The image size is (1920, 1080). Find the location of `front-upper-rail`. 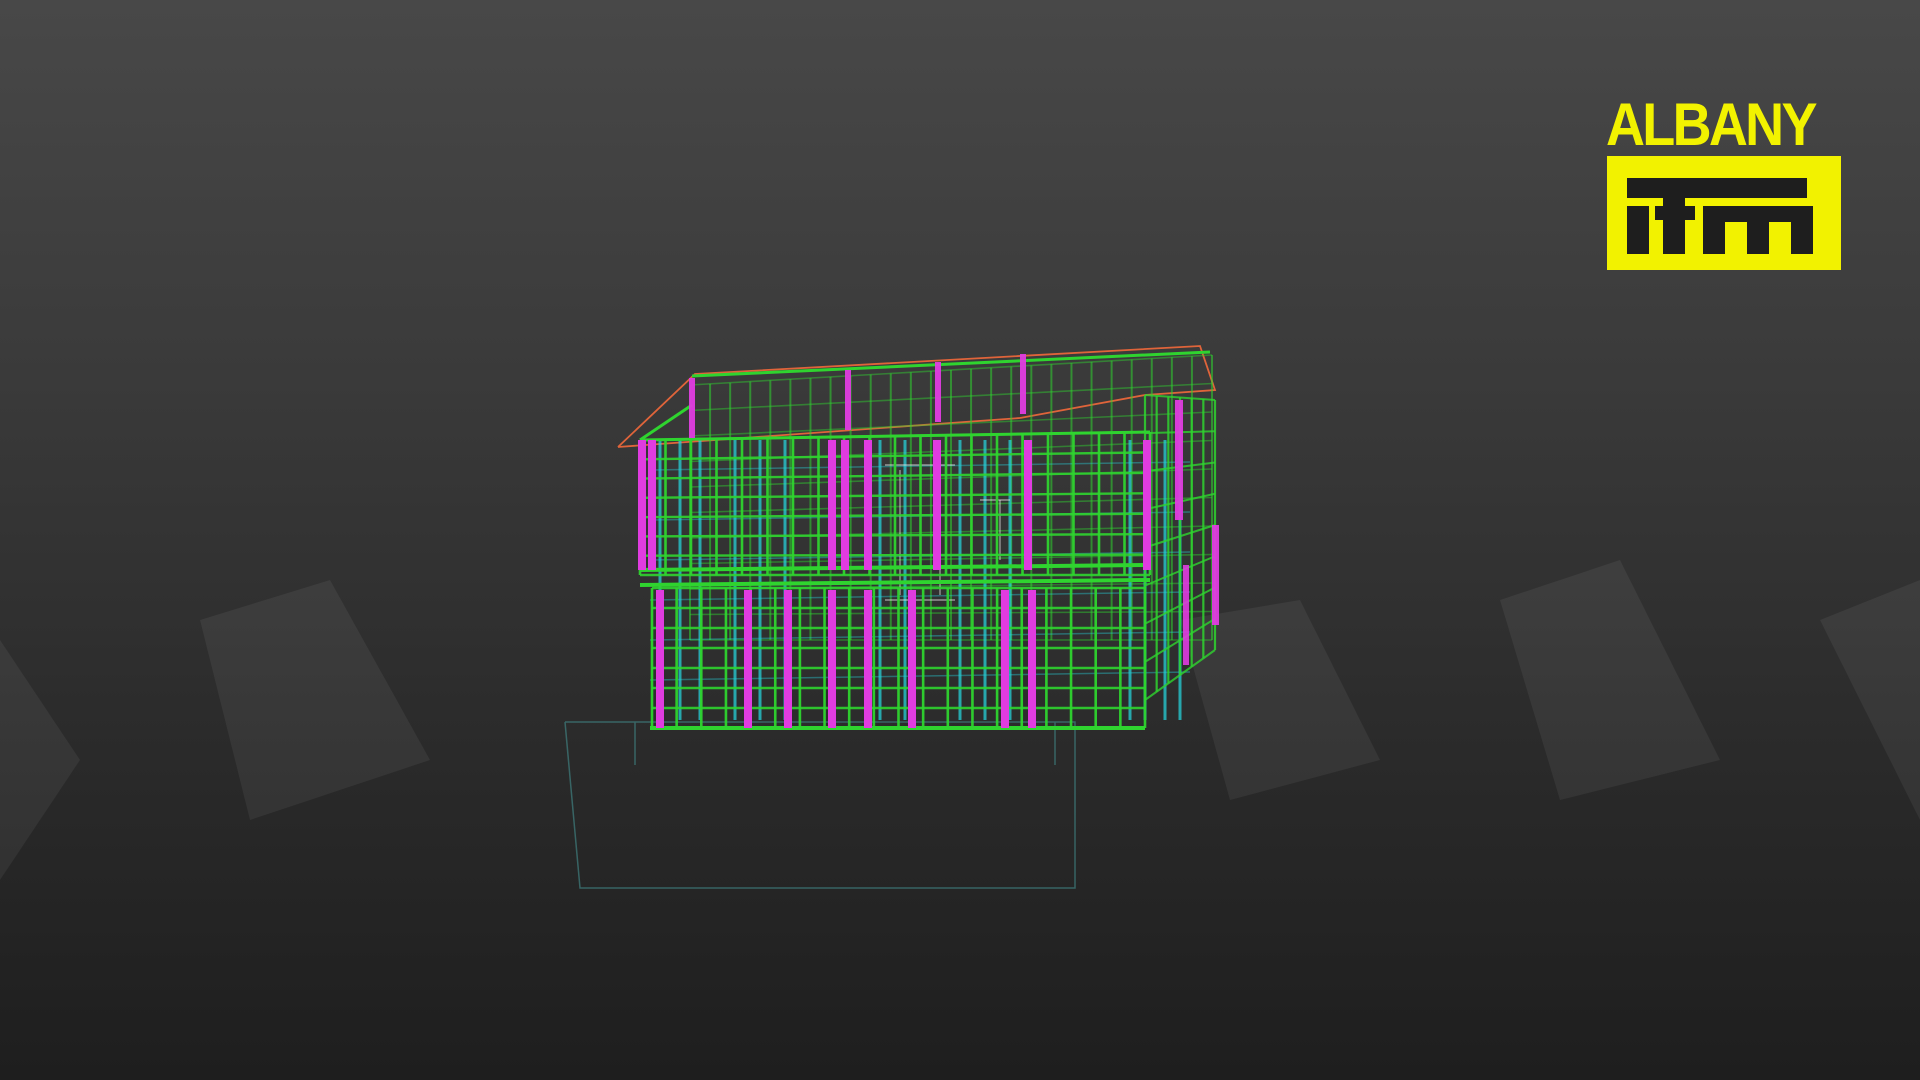

front-upper-rail is located at coordinates (895, 555).